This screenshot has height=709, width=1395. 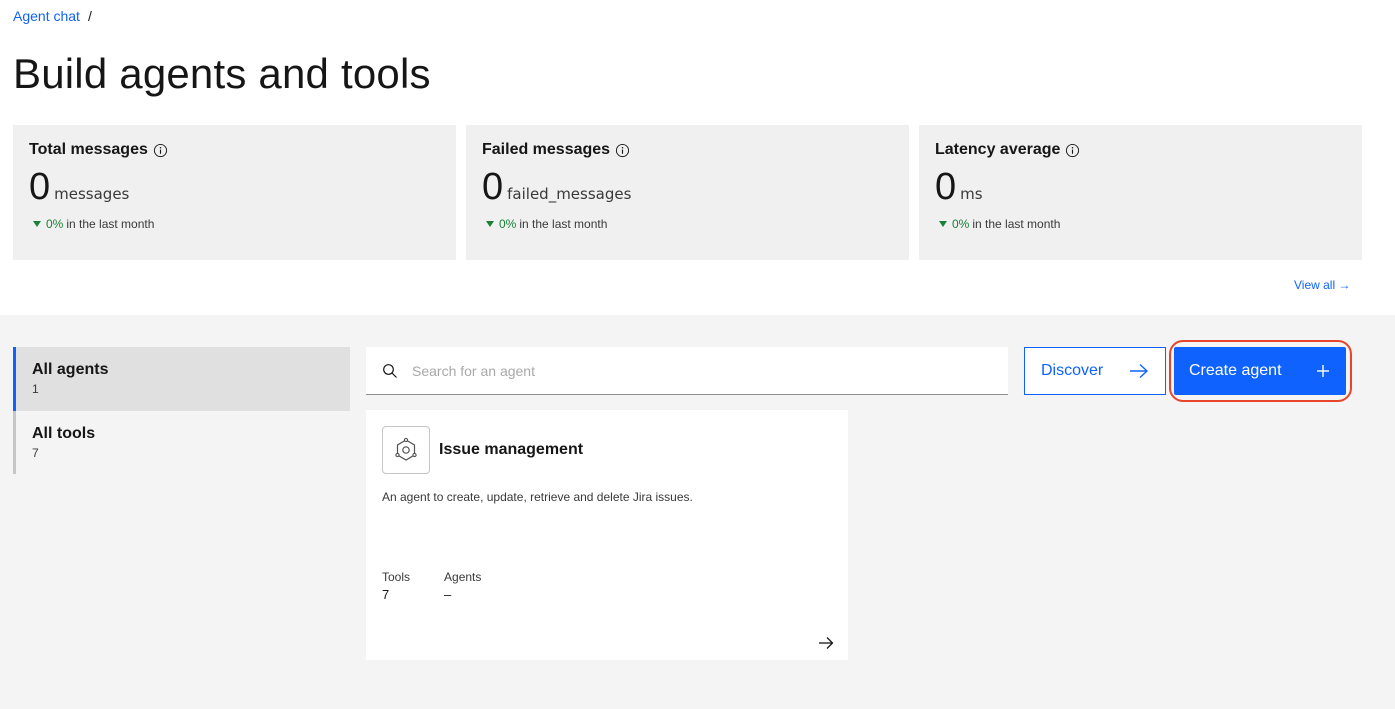 What do you see at coordinates (396, 577) in the screenshot?
I see `tools-label: Tools` at bounding box center [396, 577].